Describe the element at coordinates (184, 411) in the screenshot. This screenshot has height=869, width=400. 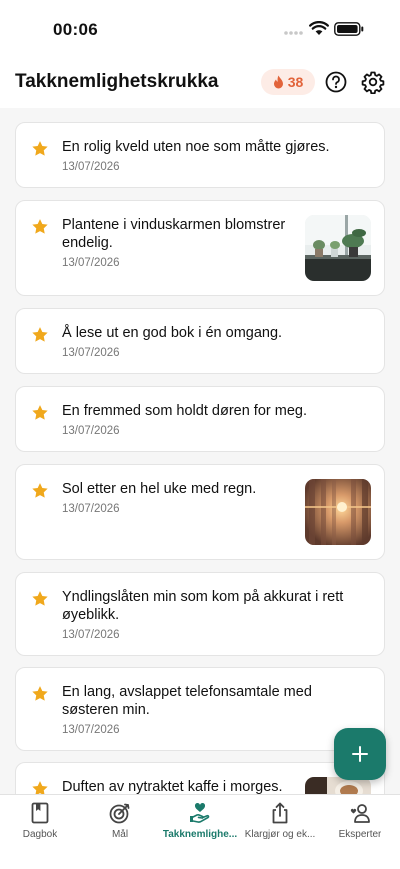
I see `entry-text: En fremmed som holdt døren for meg.` at that location.